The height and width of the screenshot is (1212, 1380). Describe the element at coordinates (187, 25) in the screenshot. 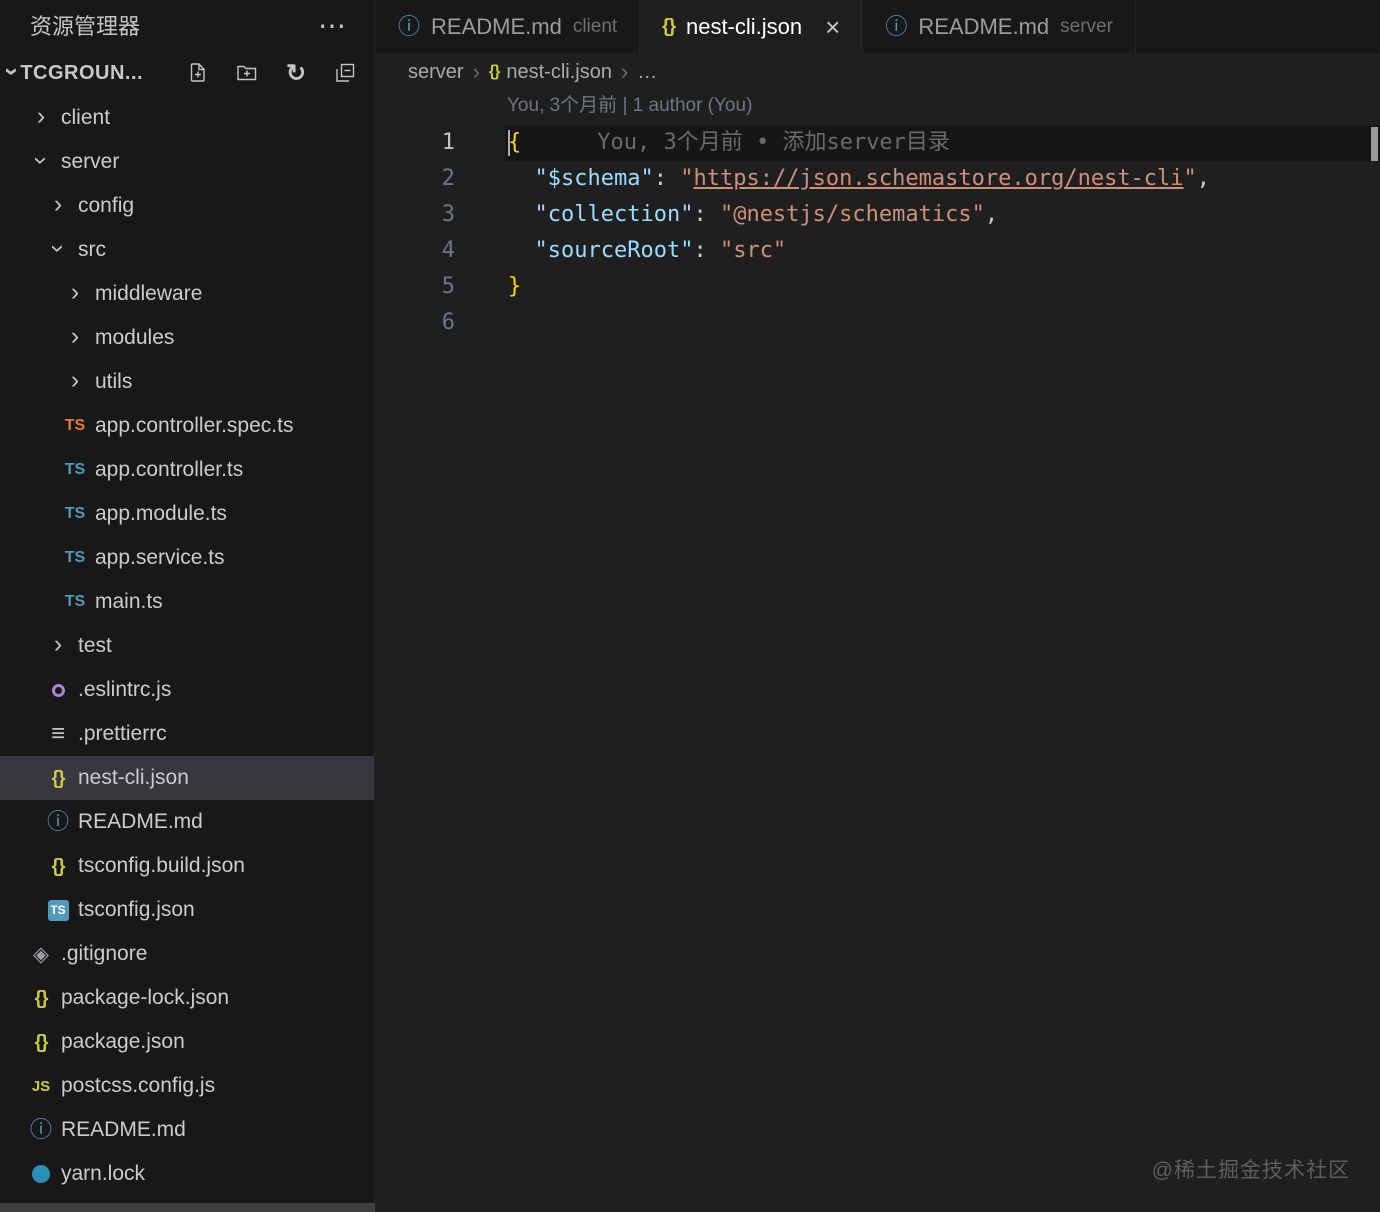

I see `explorer-header: 资源管理器 ⋯` at that location.